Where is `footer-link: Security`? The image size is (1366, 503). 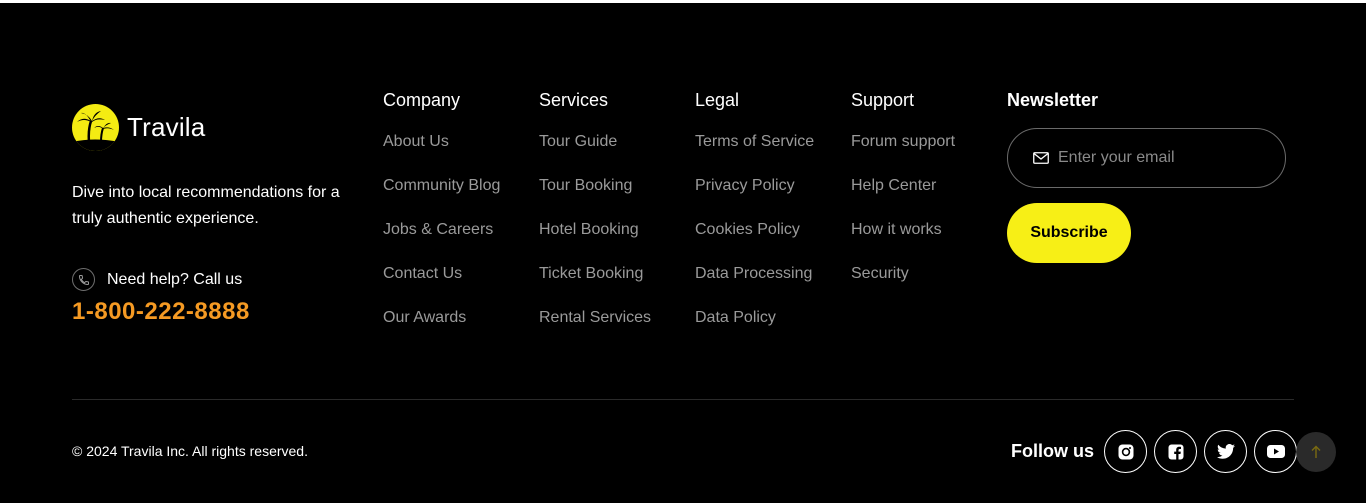 footer-link: Security is located at coordinates (903, 286).